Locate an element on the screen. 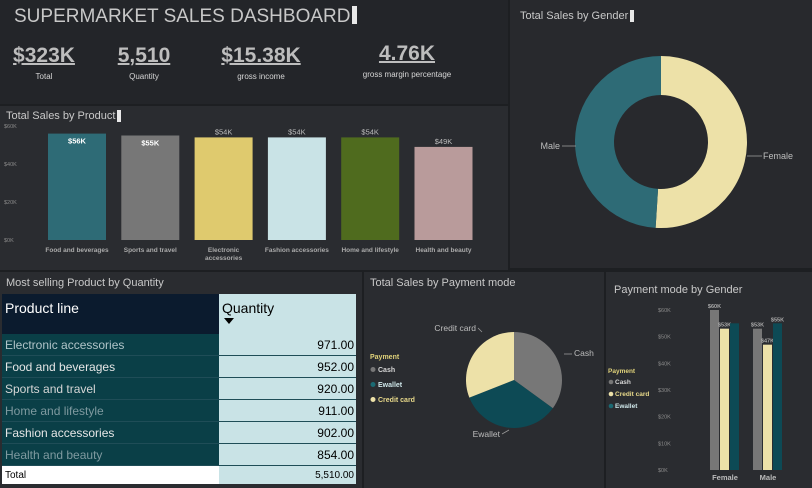 This screenshot has width=812, height=488. kpi-total-value: $323K is located at coordinates (44, 55).